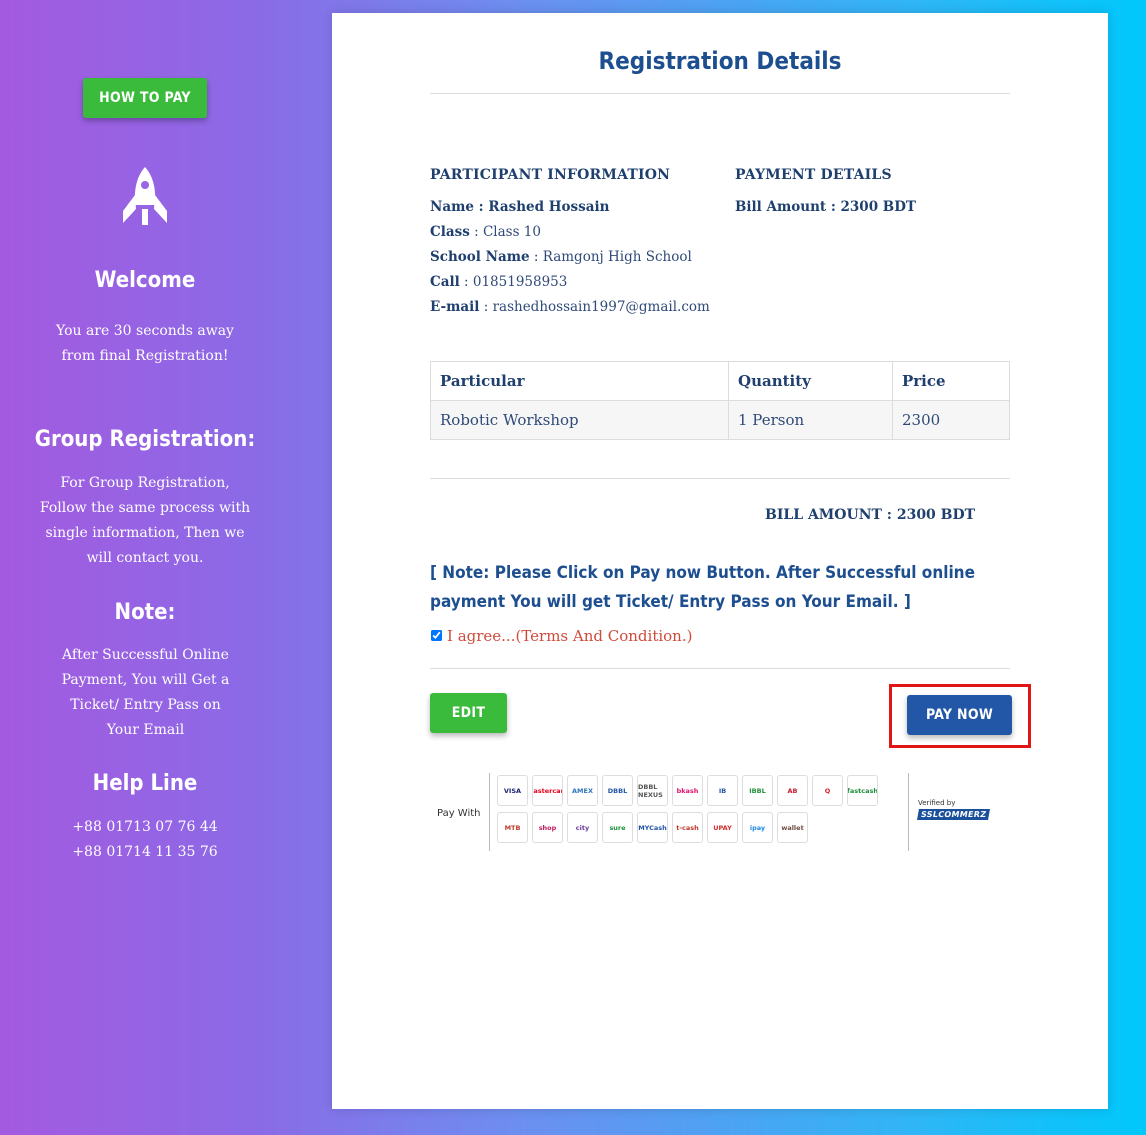  What do you see at coordinates (145, 827) in the screenshot?
I see `phone-number-1: +88 01713 07 76 44` at bounding box center [145, 827].